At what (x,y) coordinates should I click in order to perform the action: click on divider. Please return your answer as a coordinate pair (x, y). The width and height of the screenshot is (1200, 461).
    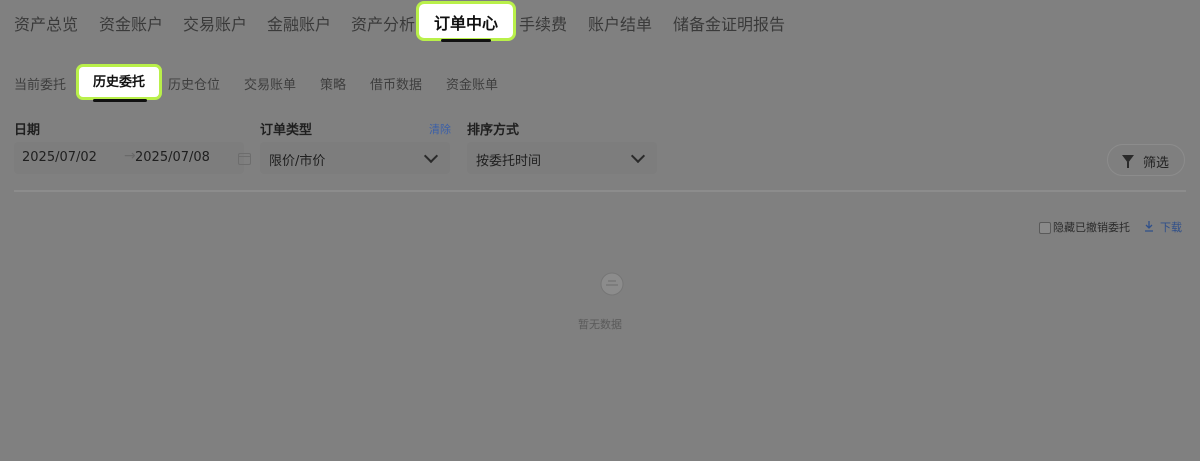
    Looking at the image, I should click on (600, 191).